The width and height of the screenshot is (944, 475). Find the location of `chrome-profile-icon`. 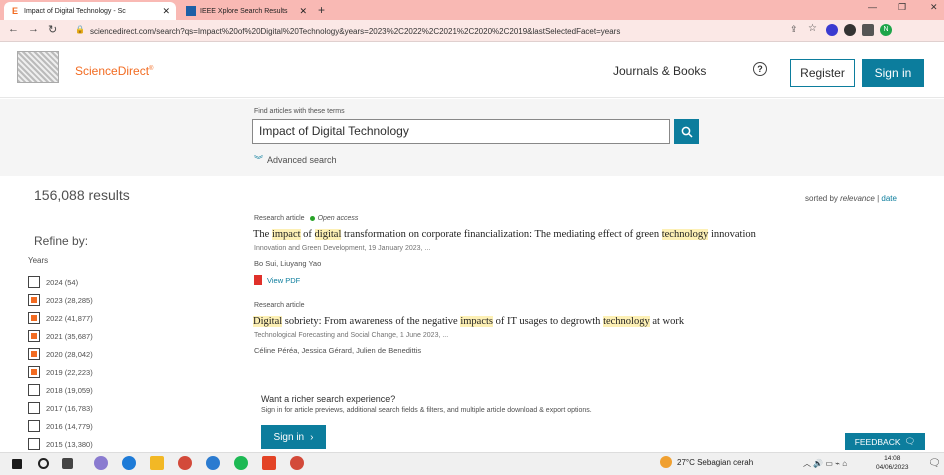

chrome-profile-icon is located at coordinates (297, 463).